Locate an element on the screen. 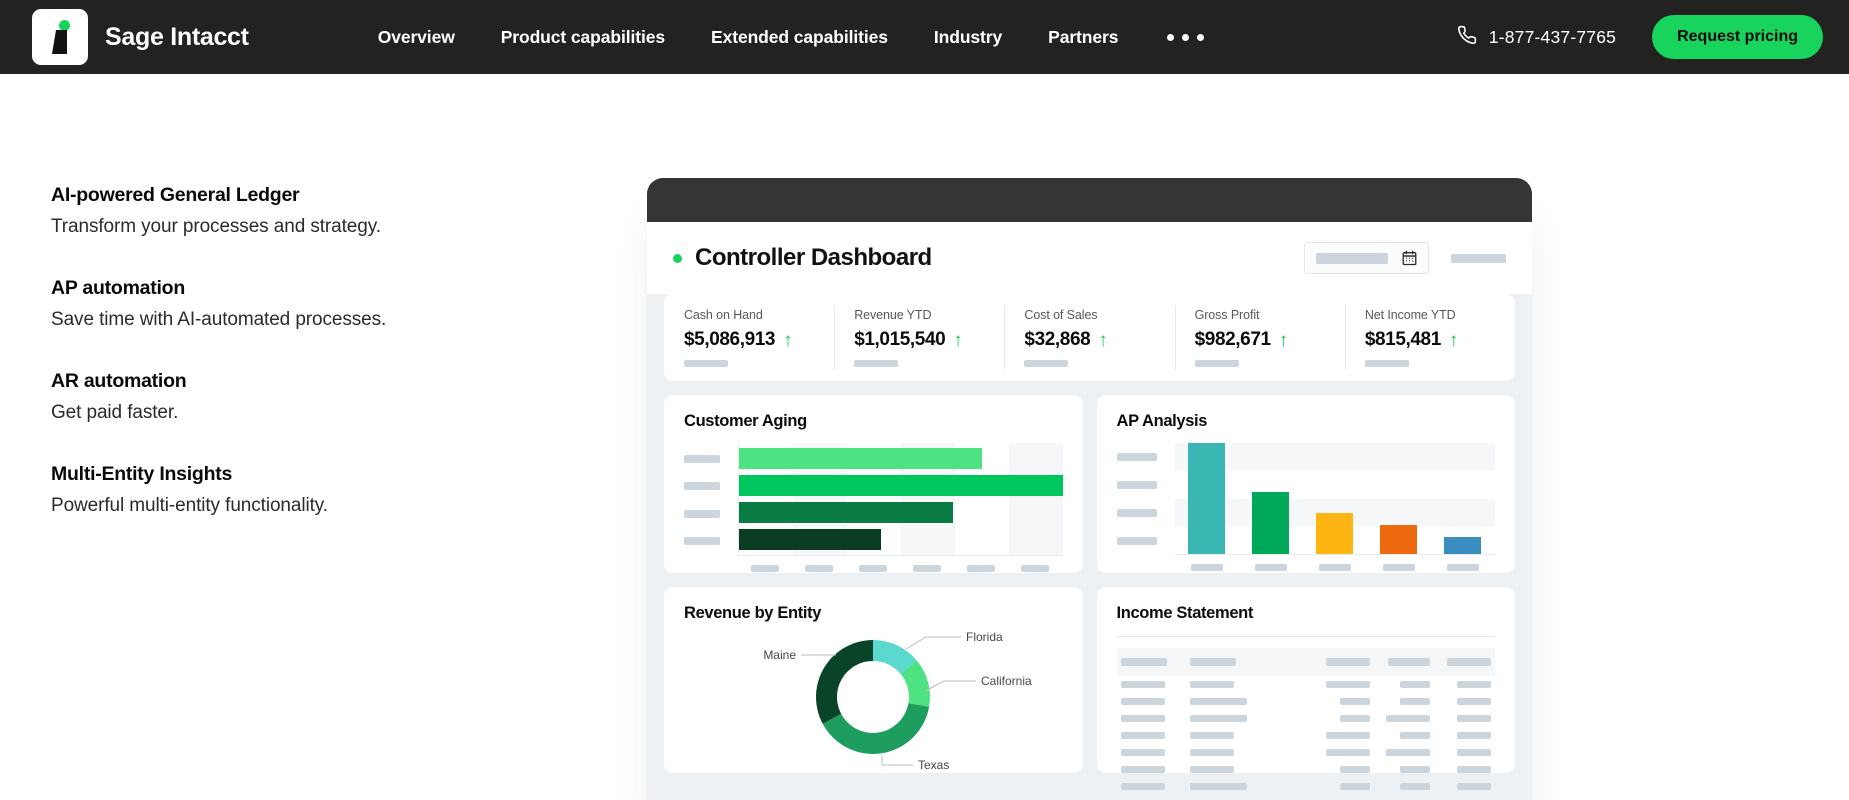  kpi-label: Net Income YTD is located at coordinates (1410, 315).